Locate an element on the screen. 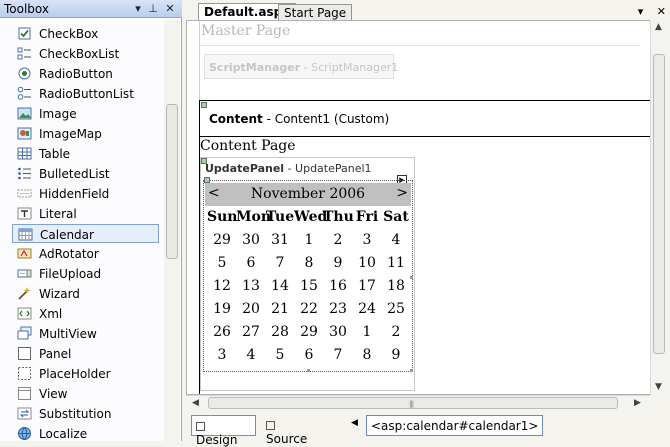  design-vertical-scrollbar: ▲ ▼ is located at coordinates (658, 207).